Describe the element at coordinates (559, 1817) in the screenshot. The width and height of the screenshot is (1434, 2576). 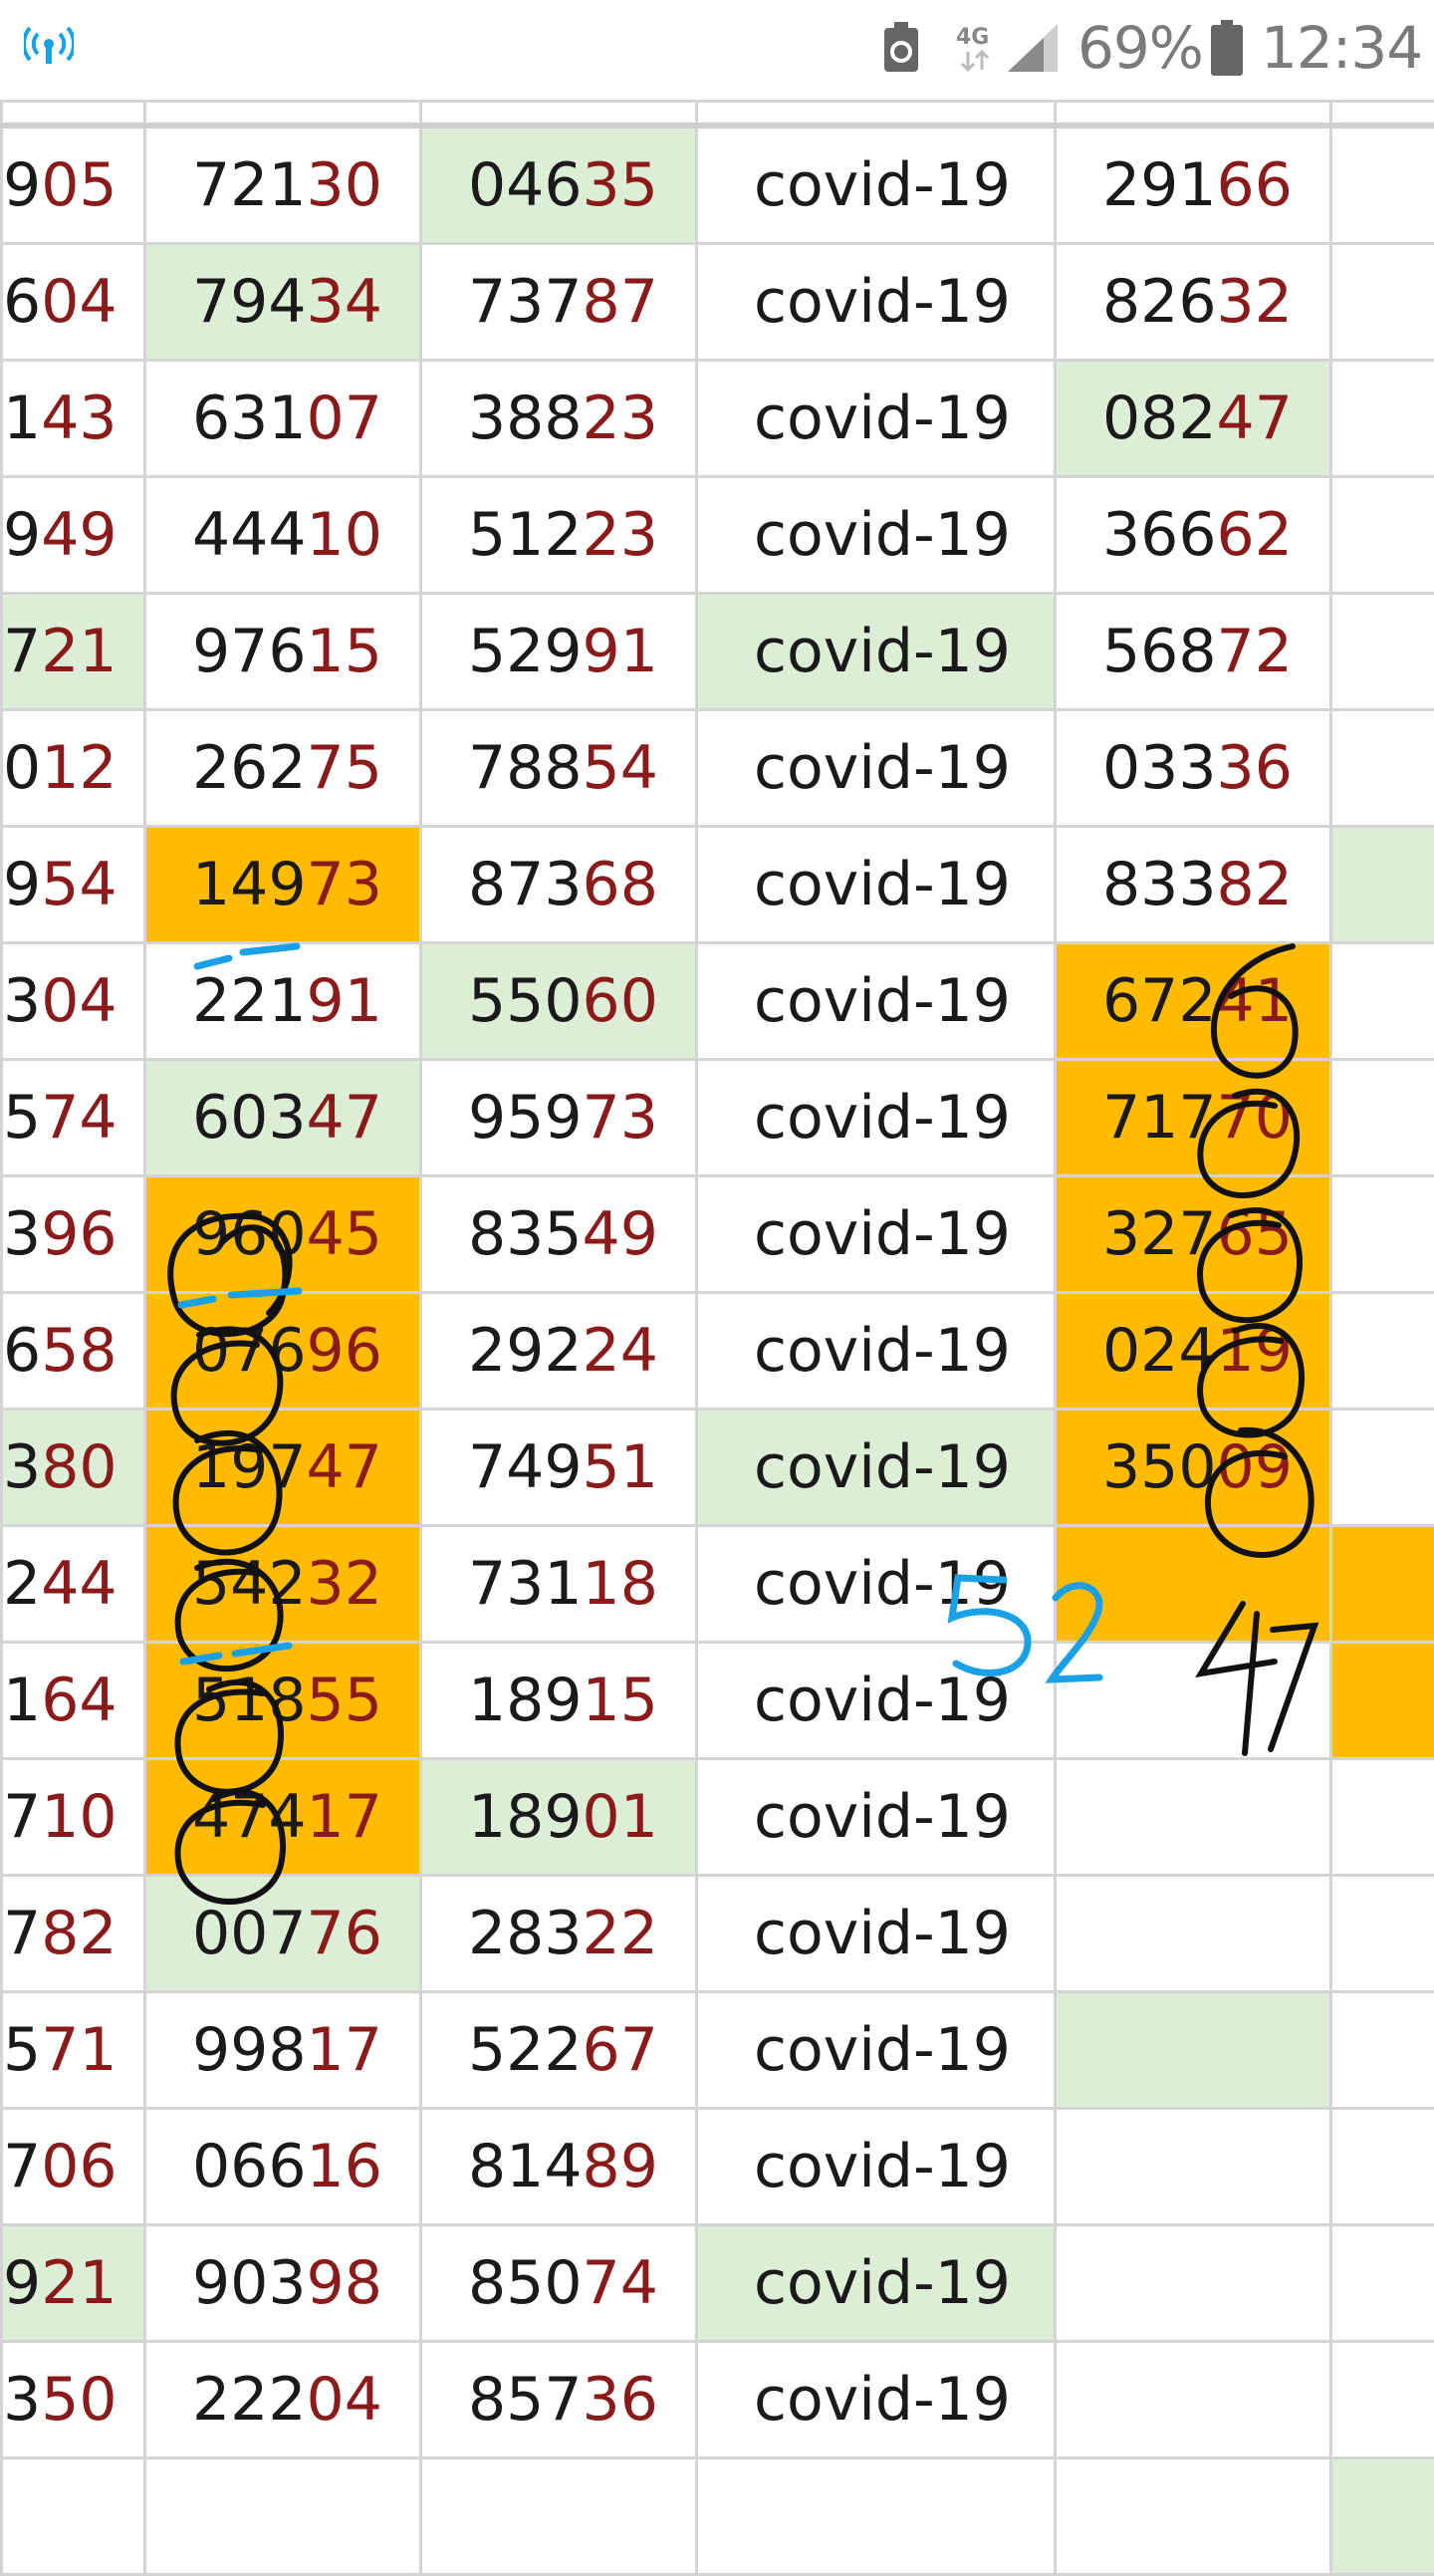
I see `grid-cell: 18901` at that location.